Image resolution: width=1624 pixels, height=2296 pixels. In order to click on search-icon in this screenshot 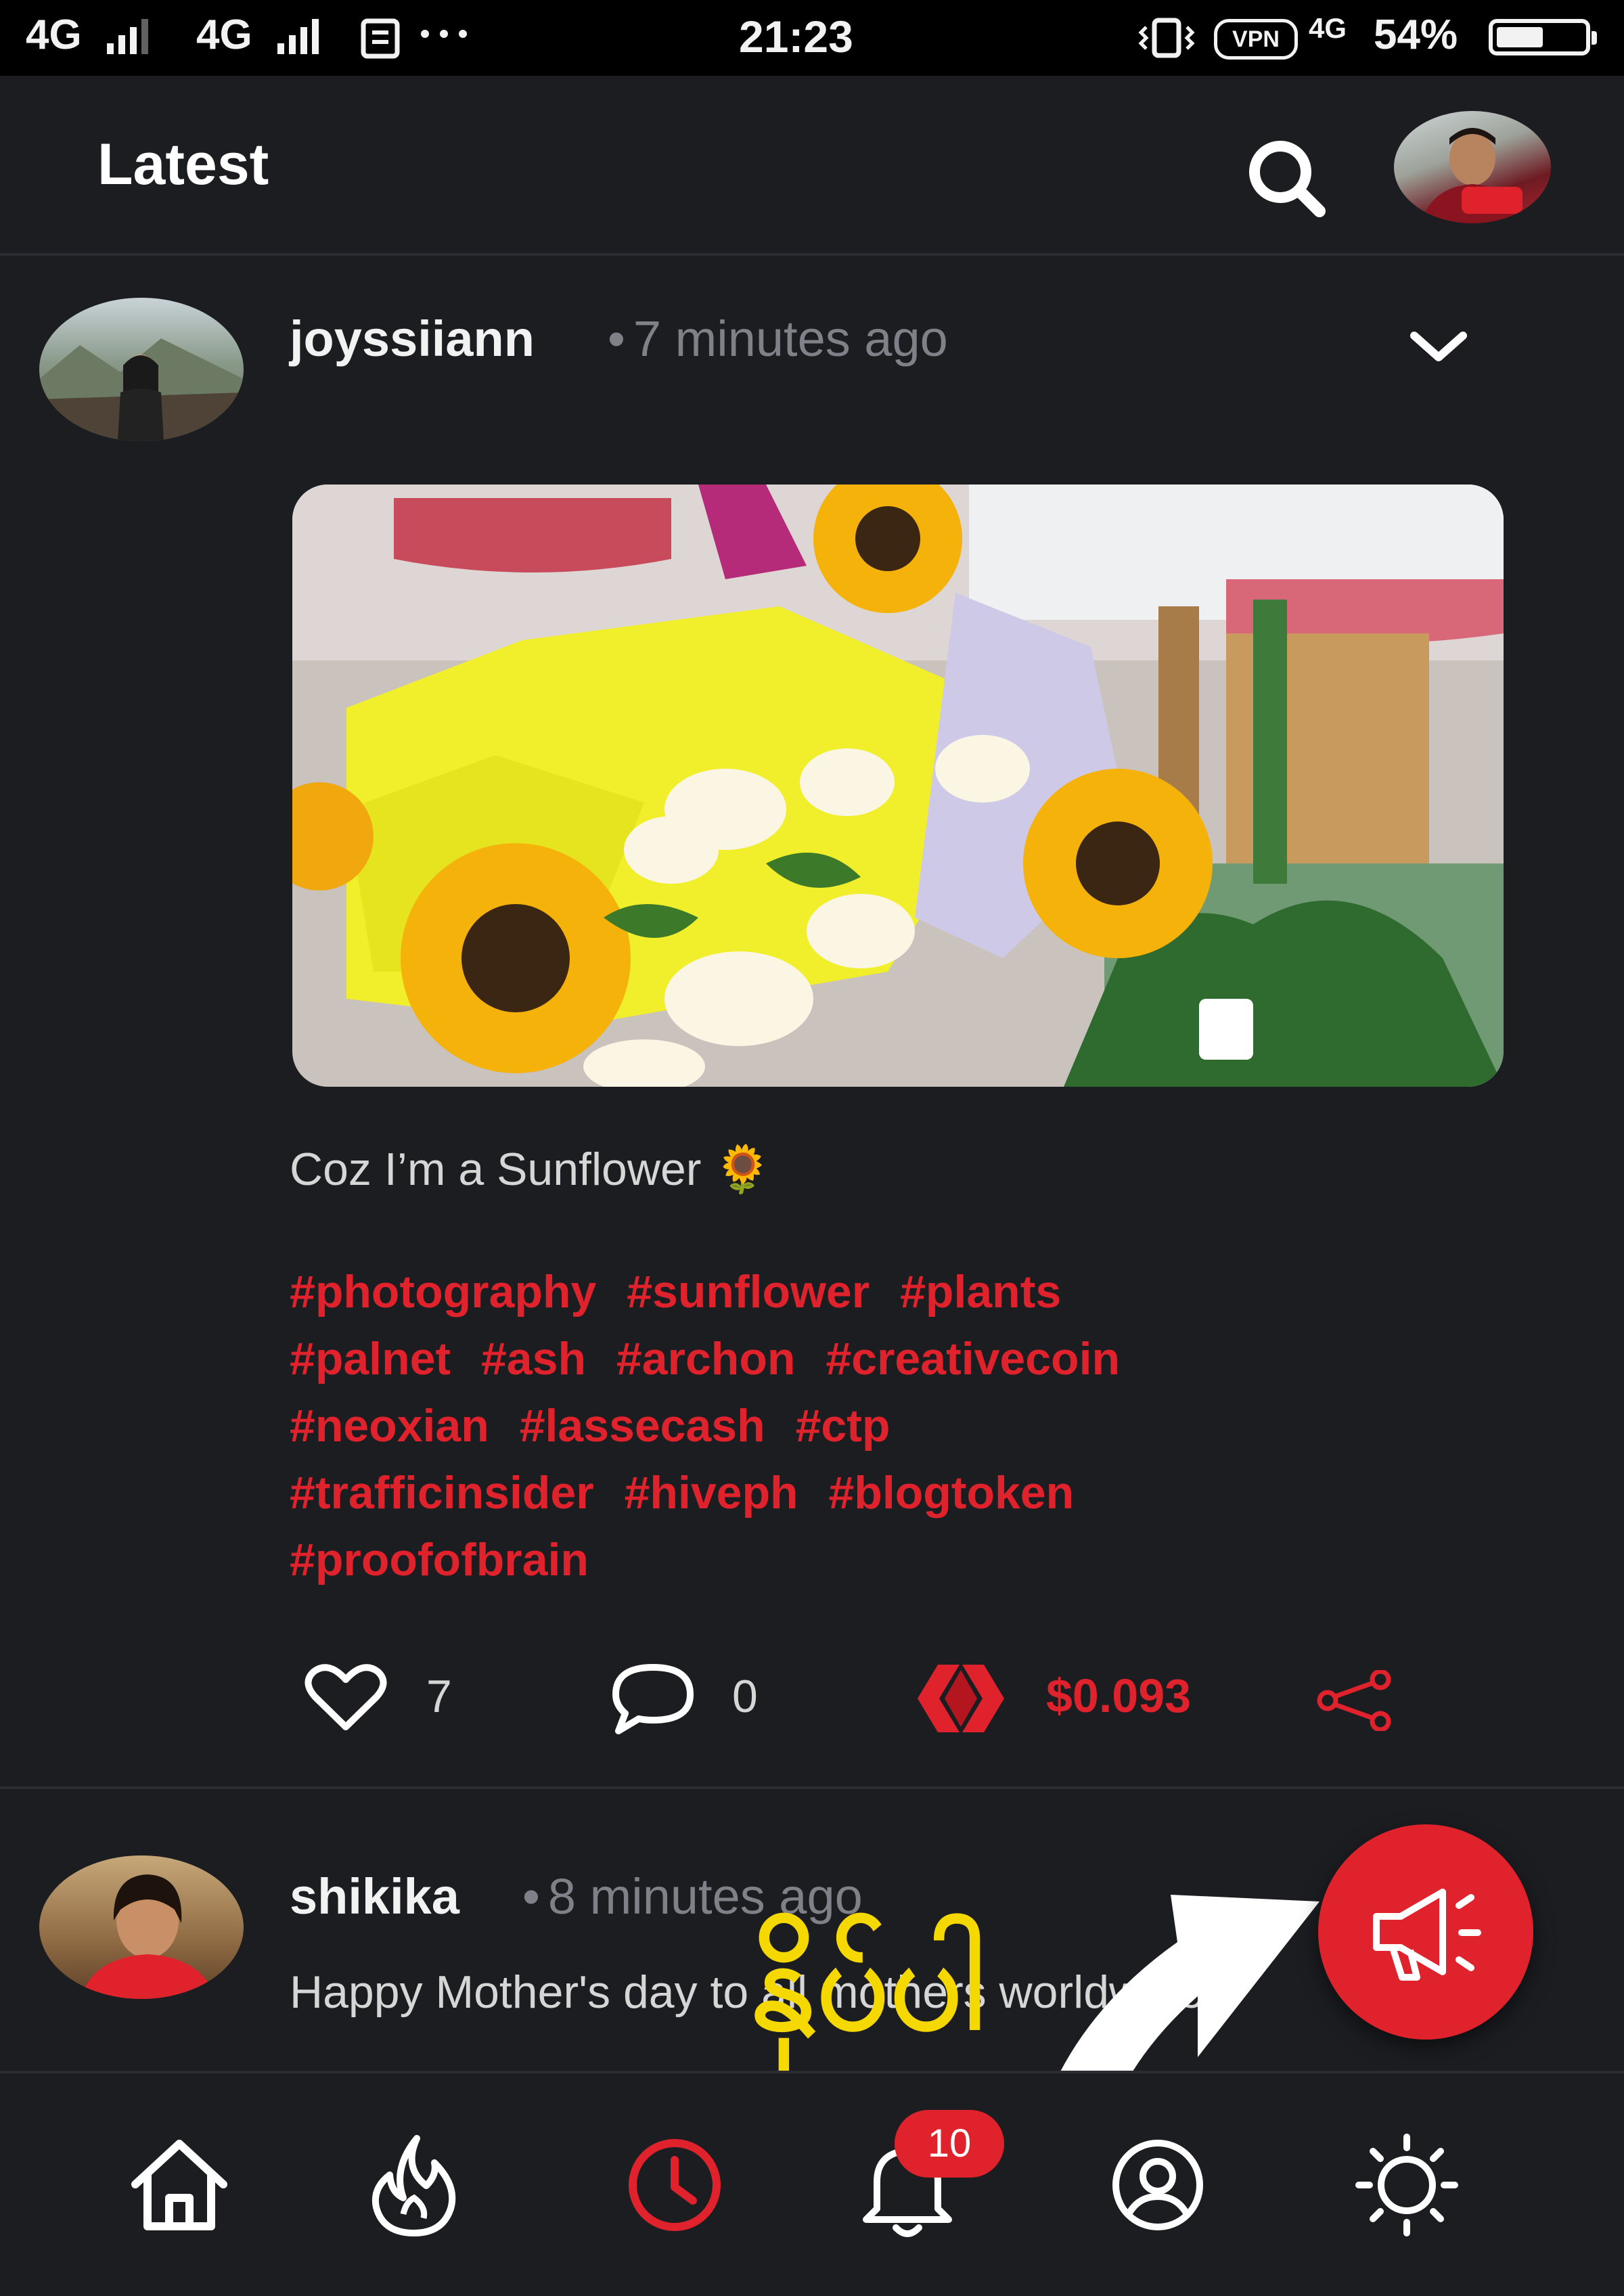, I will do `click(1285, 177)`.